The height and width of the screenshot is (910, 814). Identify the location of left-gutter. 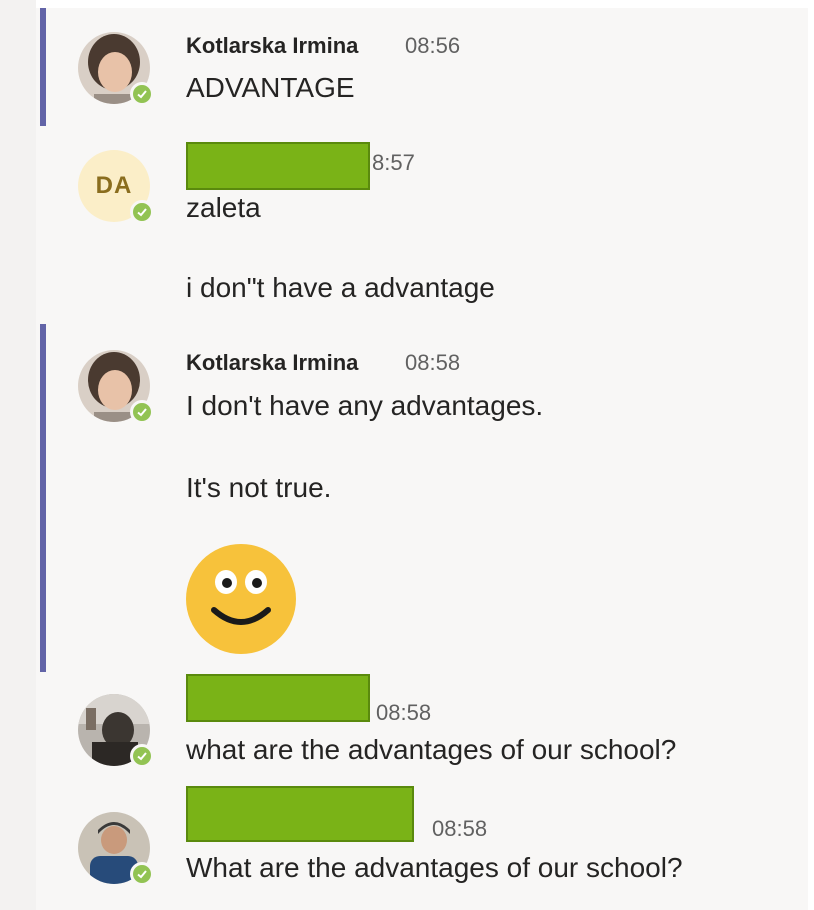
(18, 455).